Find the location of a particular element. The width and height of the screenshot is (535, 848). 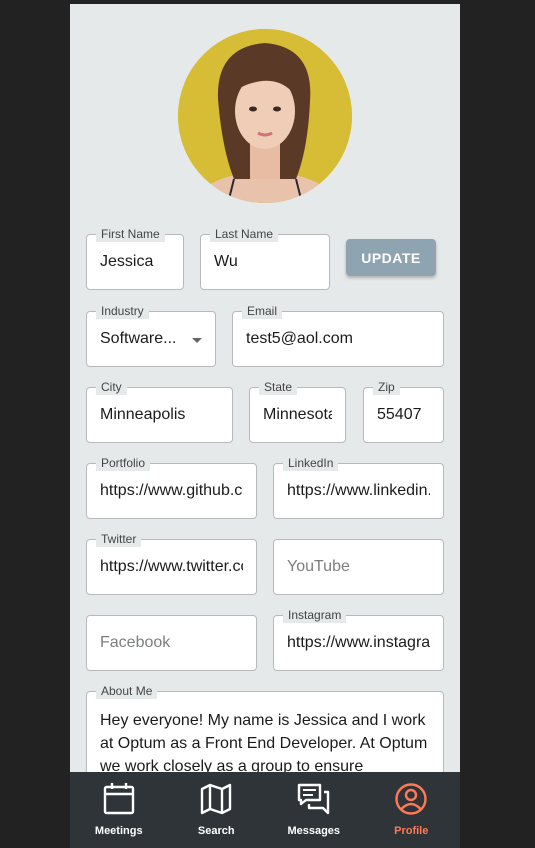

state-value: Minnesota is located at coordinates (297, 415).